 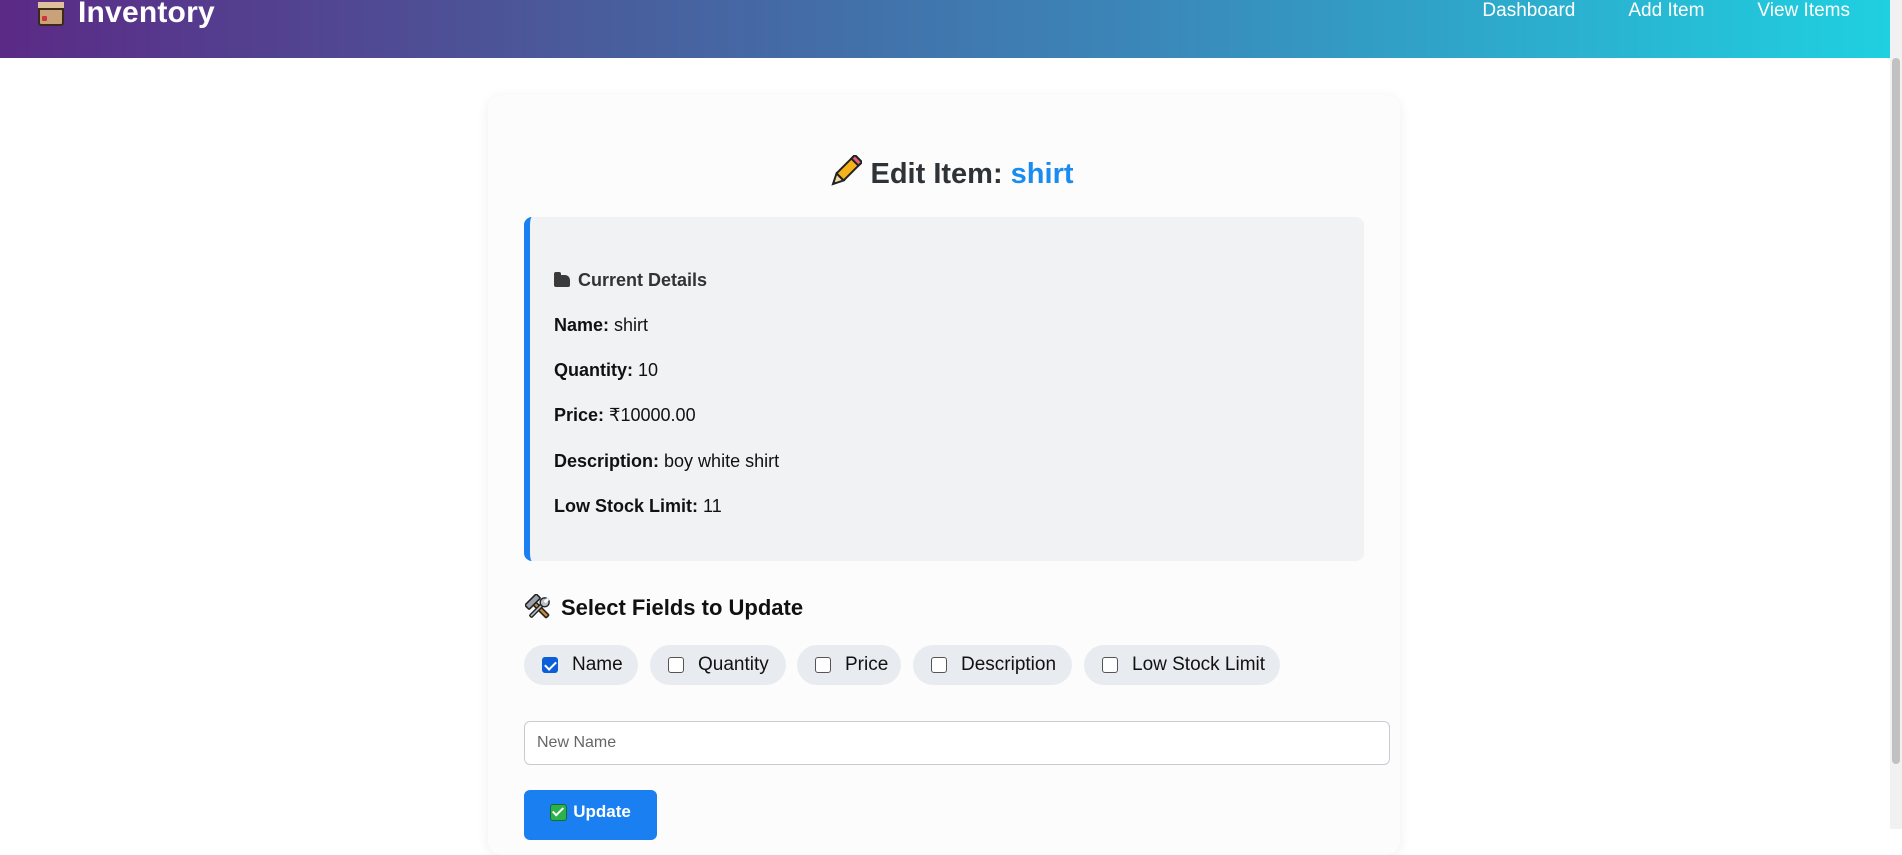 I want to click on pencil-icon, so click(x=847, y=170).